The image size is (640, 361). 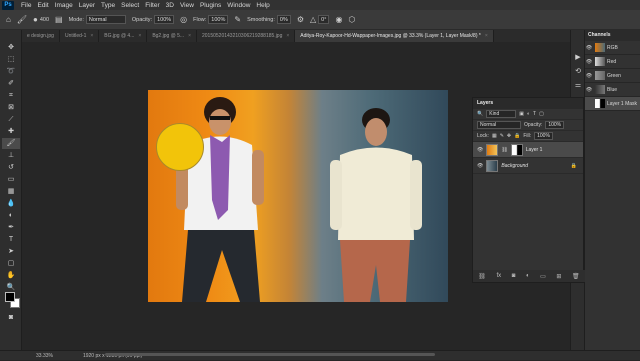 I want to click on opacity-field: 100%, so click(x=164, y=19).